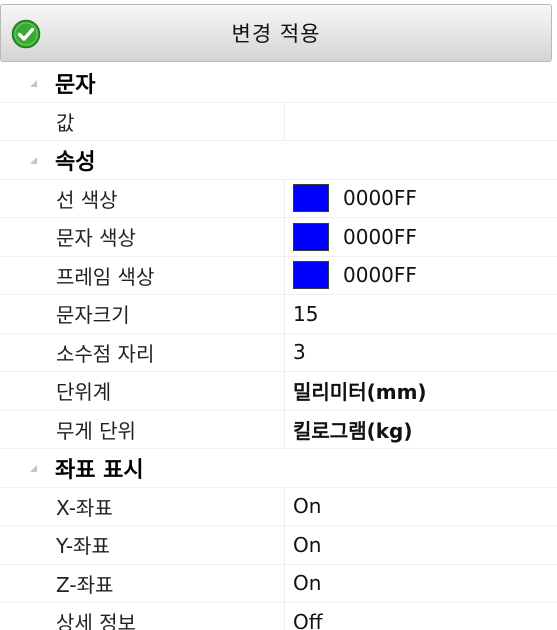 The width and height of the screenshot is (557, 630). What do you see at coordinates (165, 391) in the screenshot?
I see `property-name: 단위계` at bounding box center [165, 391].